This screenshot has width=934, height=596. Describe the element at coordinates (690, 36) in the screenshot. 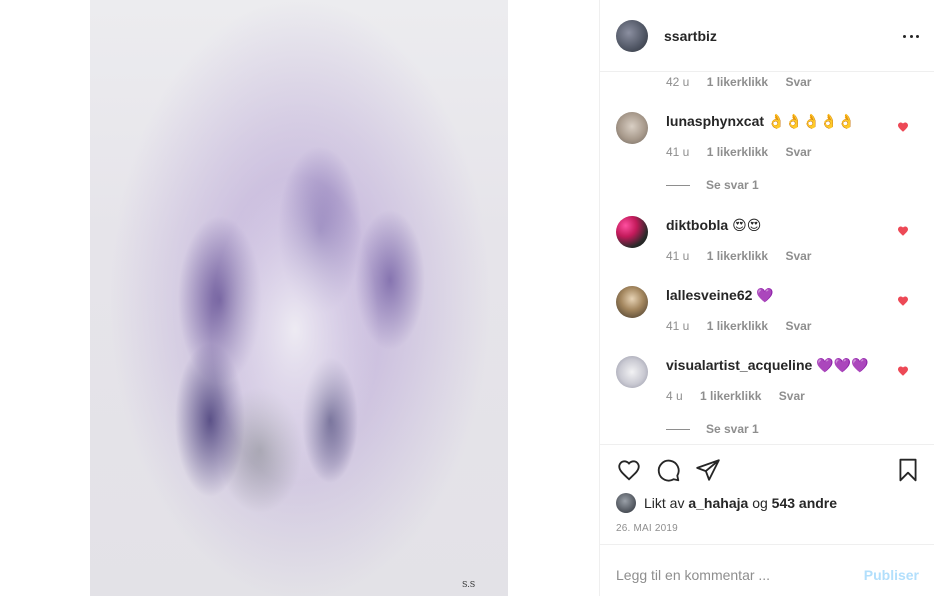

I see `author-username: ssartbiz` at that location.